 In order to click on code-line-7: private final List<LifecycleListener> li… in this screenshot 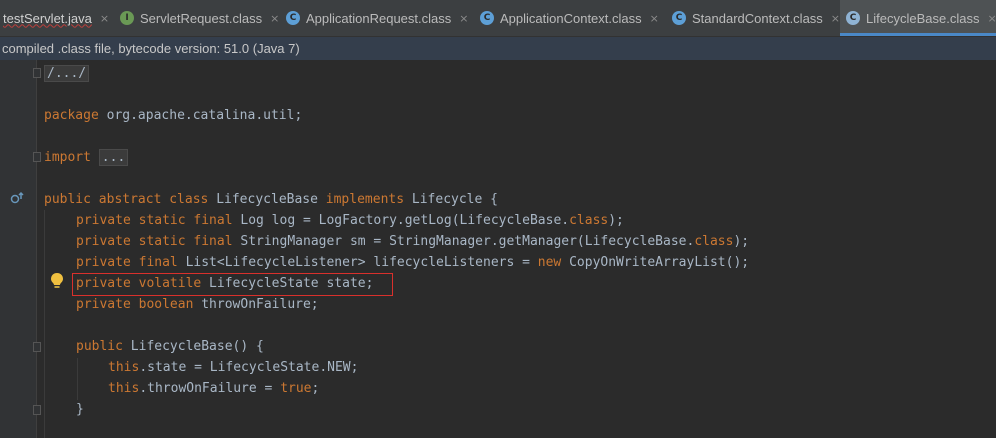, I will do `click(413, 262)`.